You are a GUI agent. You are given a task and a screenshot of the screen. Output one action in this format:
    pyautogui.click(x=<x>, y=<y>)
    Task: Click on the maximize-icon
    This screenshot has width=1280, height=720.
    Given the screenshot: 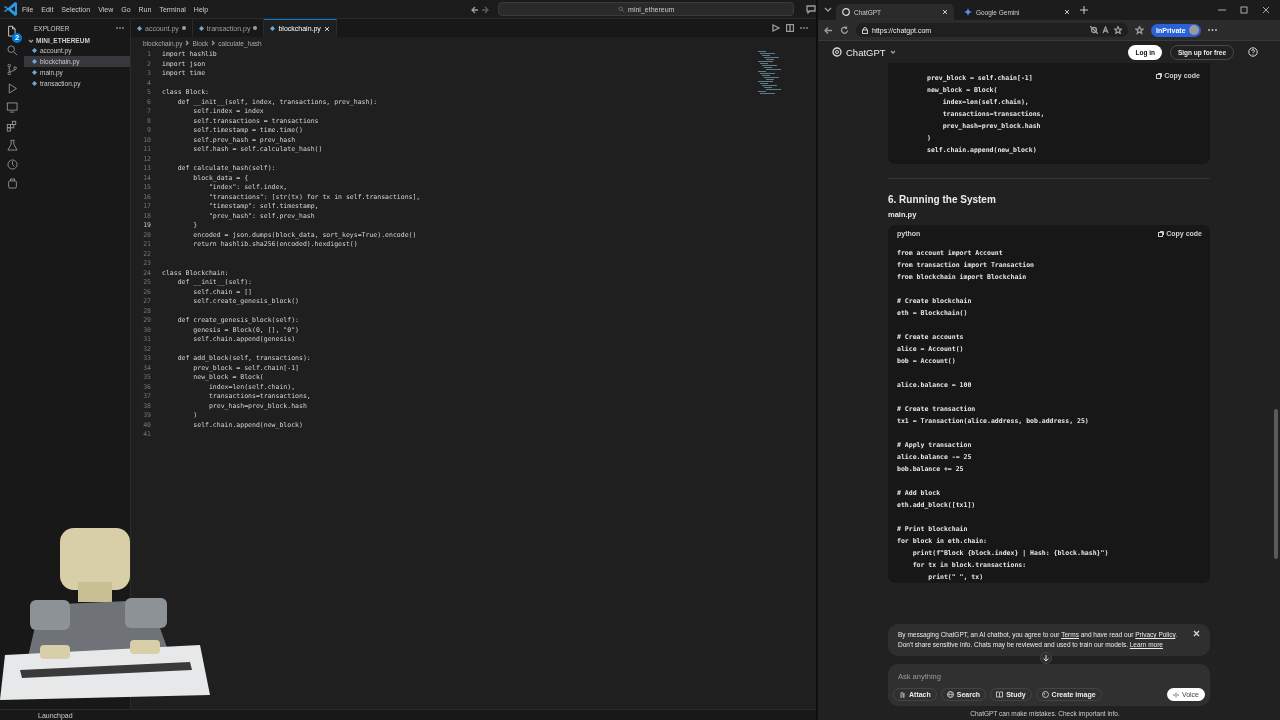 What is the action you would take?
    pyautogui.click(x=1244, y=10)
    